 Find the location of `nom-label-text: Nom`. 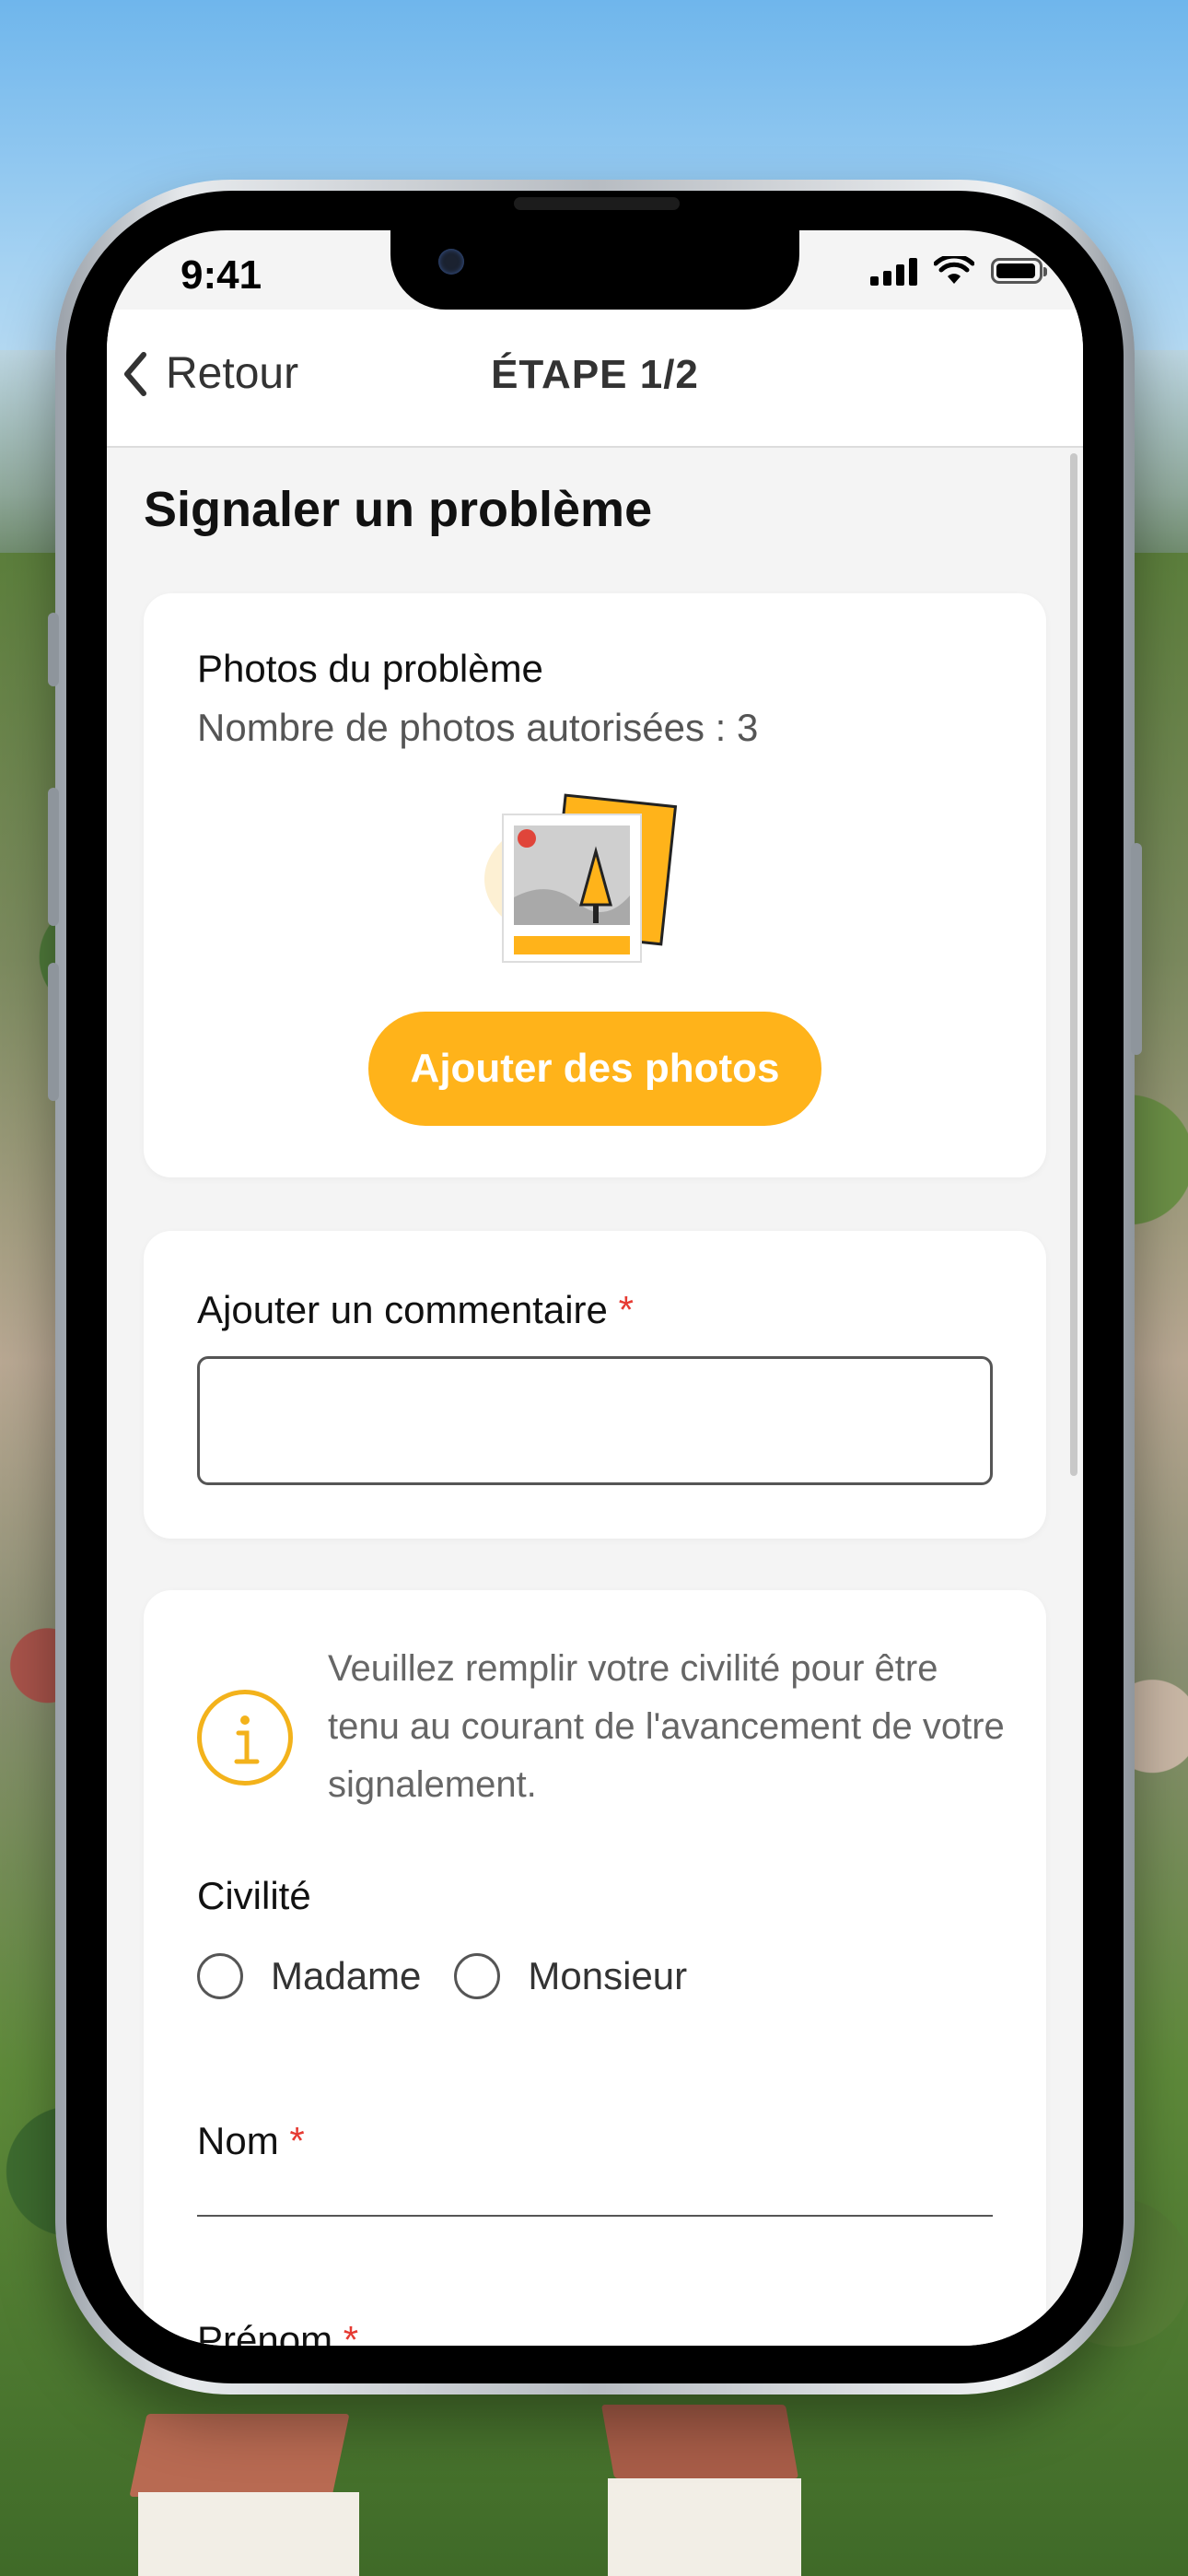

nom-label-text: Nom is located at coordinates (238, 2140).